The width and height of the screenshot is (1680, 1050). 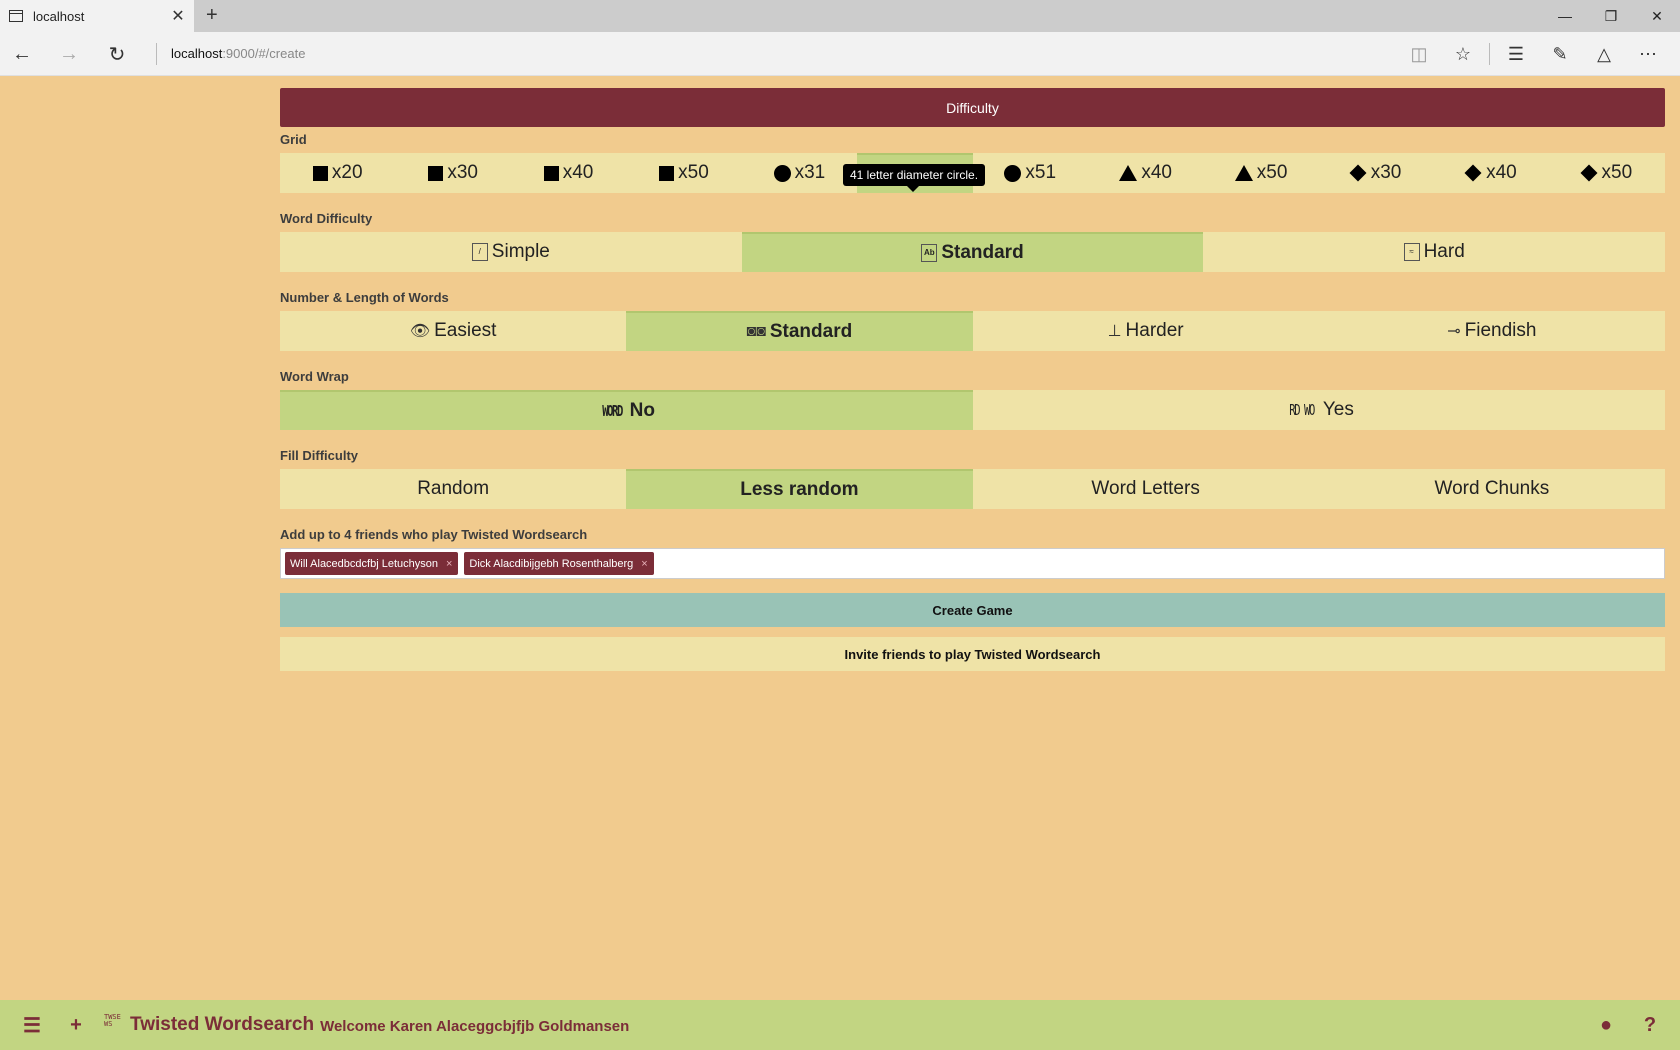 I want to click on option-label: Hard, so click(x=1444, y=251).